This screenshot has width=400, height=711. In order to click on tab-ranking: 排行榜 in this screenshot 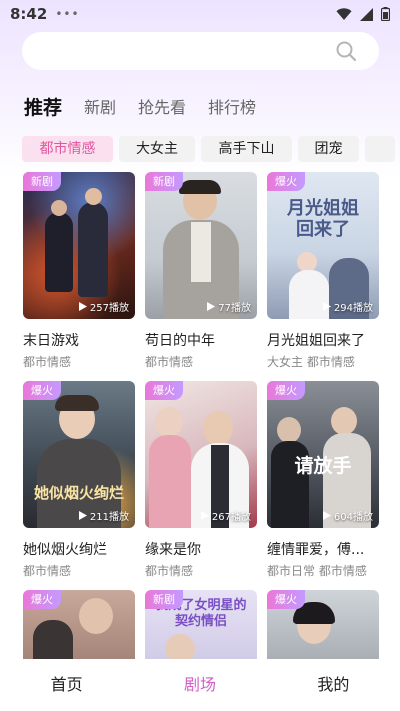, I will do `click(232, 108)`.